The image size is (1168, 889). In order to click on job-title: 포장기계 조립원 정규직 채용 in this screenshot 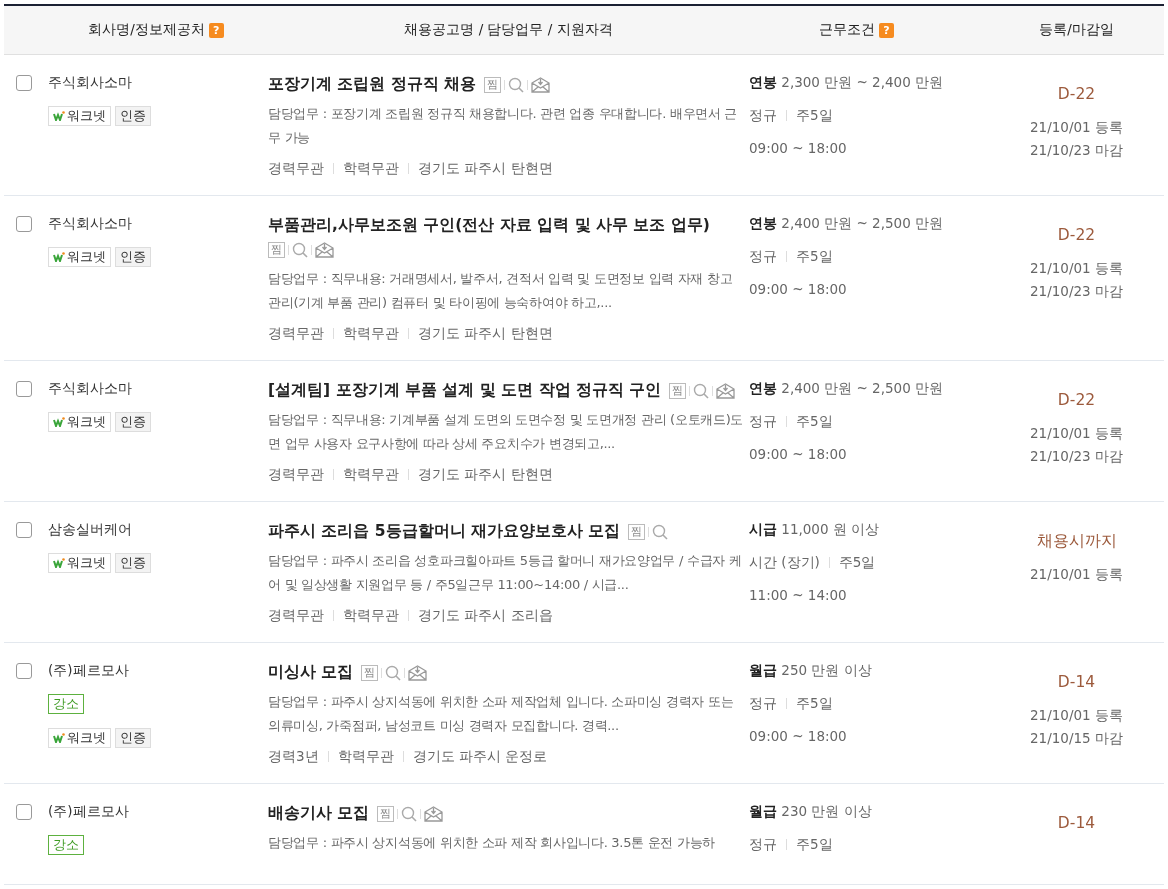, I will do `click(372, 84)`.